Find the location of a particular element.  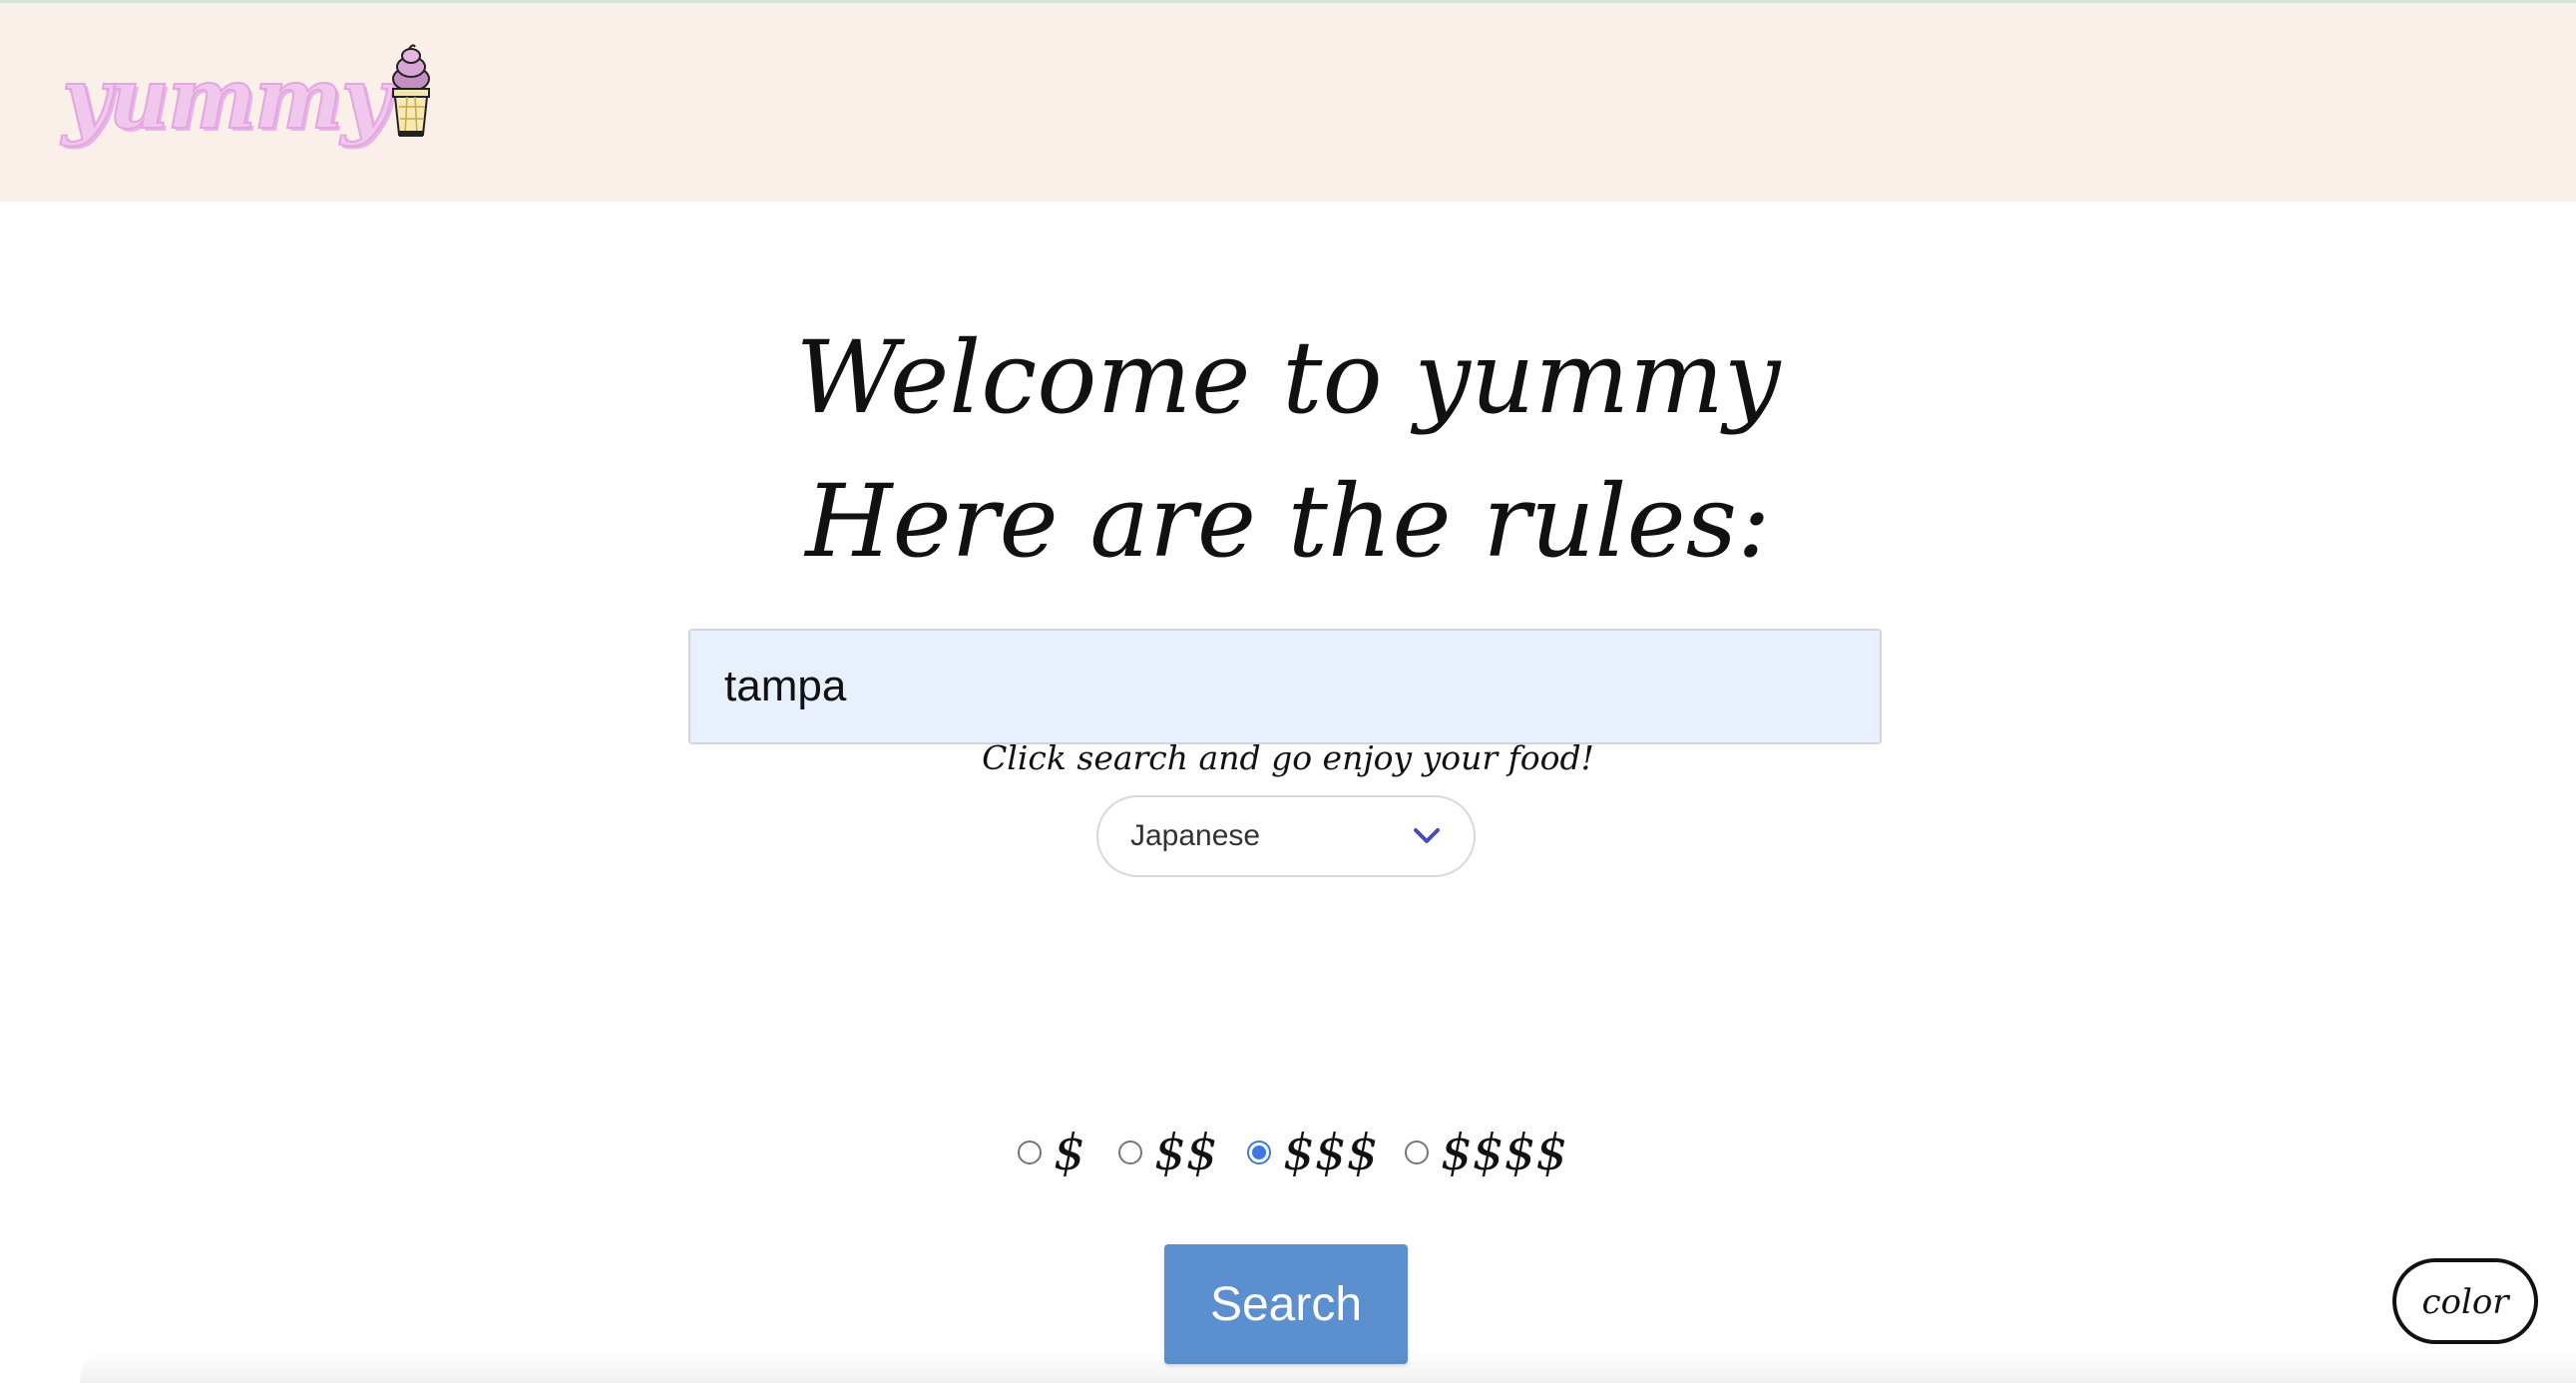

price-option-4: $$$$ is located at coordinates (1486, 1152).